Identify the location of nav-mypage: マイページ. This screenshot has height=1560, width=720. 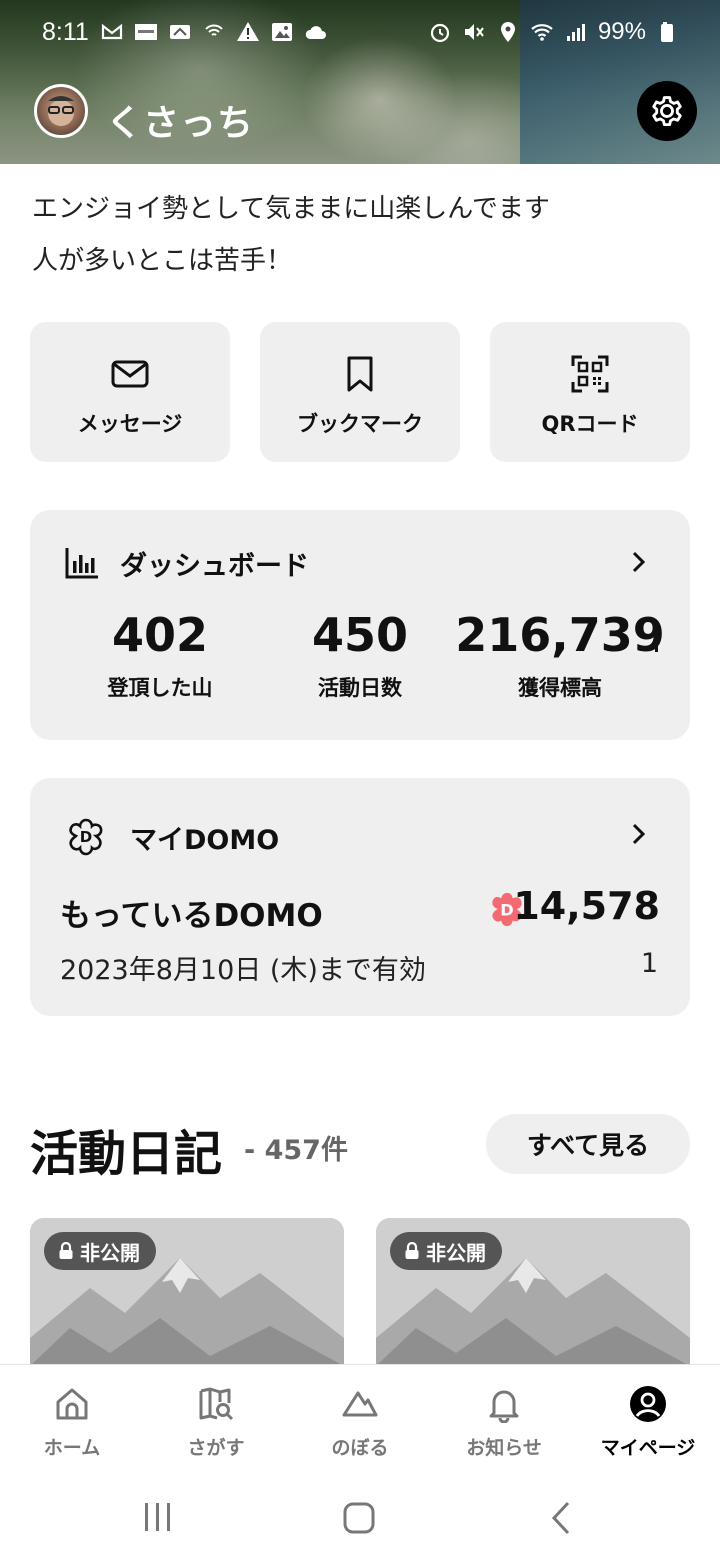
(648, 1420).